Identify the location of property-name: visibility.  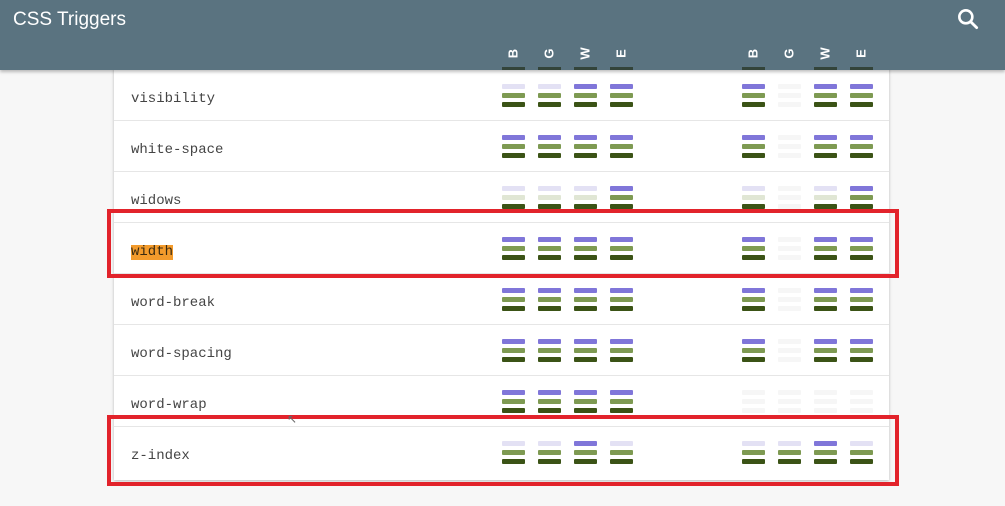
(173, 99).